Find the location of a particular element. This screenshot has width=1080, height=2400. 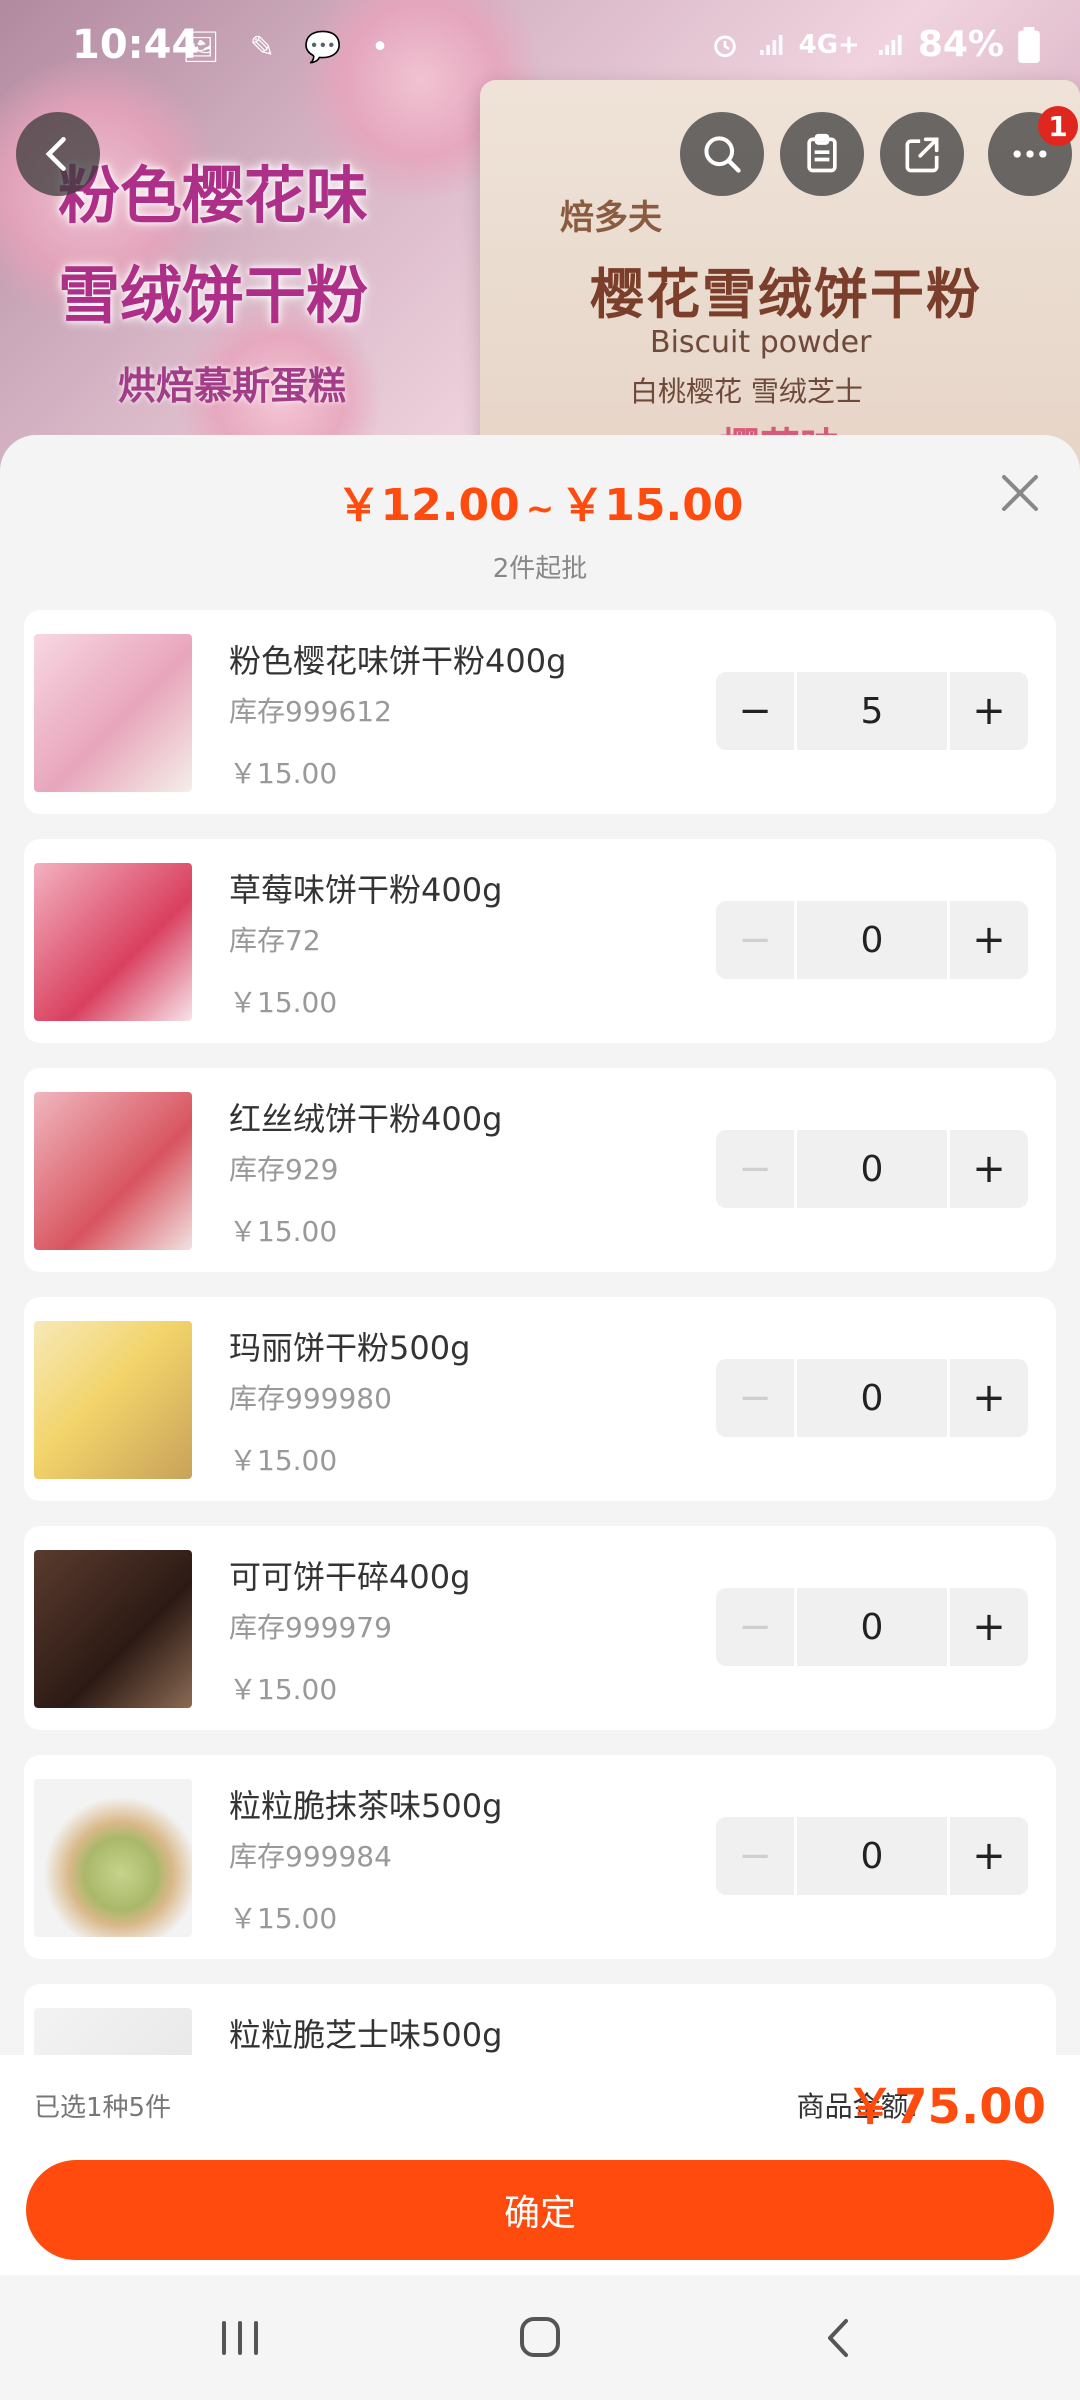

product-name: 红丝绒饼干粉400g is located at coordinates (366, 1119).